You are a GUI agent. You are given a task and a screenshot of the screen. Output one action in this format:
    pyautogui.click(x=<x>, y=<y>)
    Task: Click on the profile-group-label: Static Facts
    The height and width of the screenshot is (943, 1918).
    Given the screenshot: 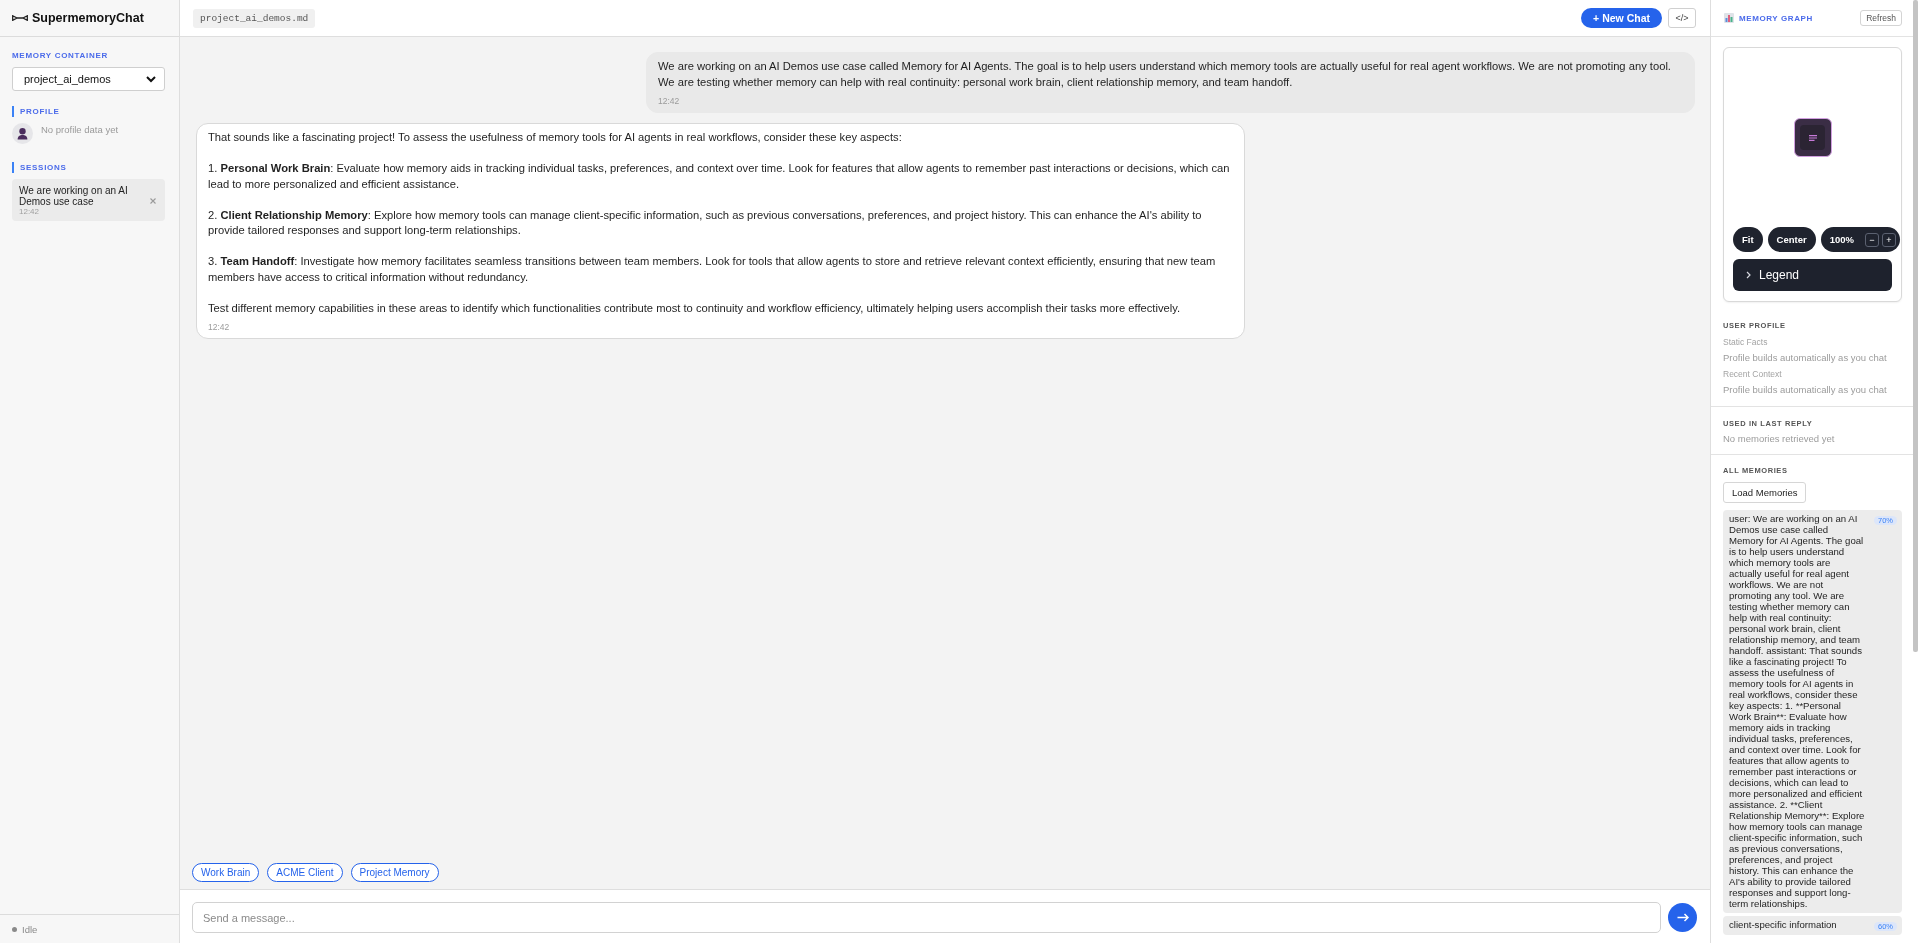 What is the action you would take?
    pyautogui.click(x=1746, y=342)
    